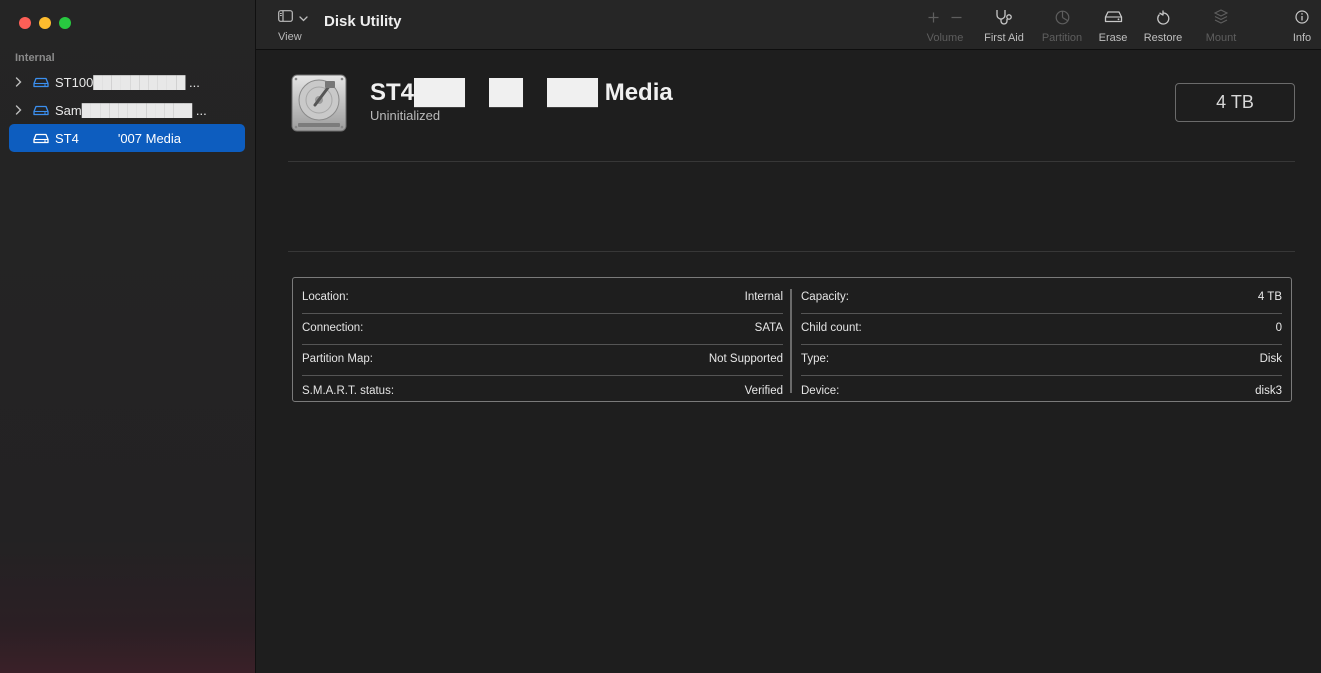 The image size is (1321, 673). Describe the element at coordinates (933, 19) in the screenshot. I see `plus-icon` at that location.